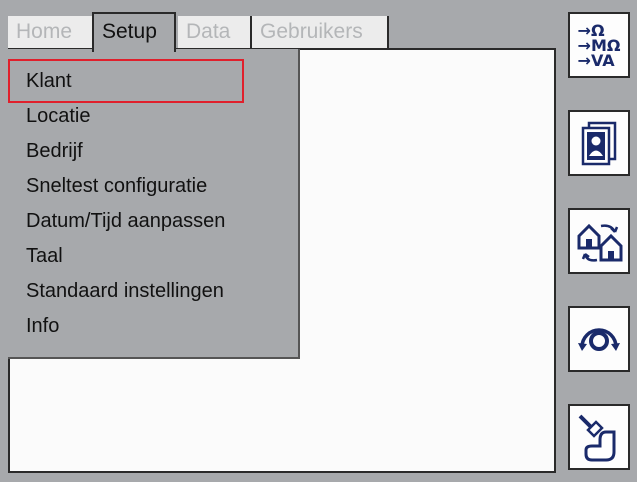 This screenshot has width=637, height=482. I want to click on tab-gebruikers-label: Gebruikers, so click(311, 31).